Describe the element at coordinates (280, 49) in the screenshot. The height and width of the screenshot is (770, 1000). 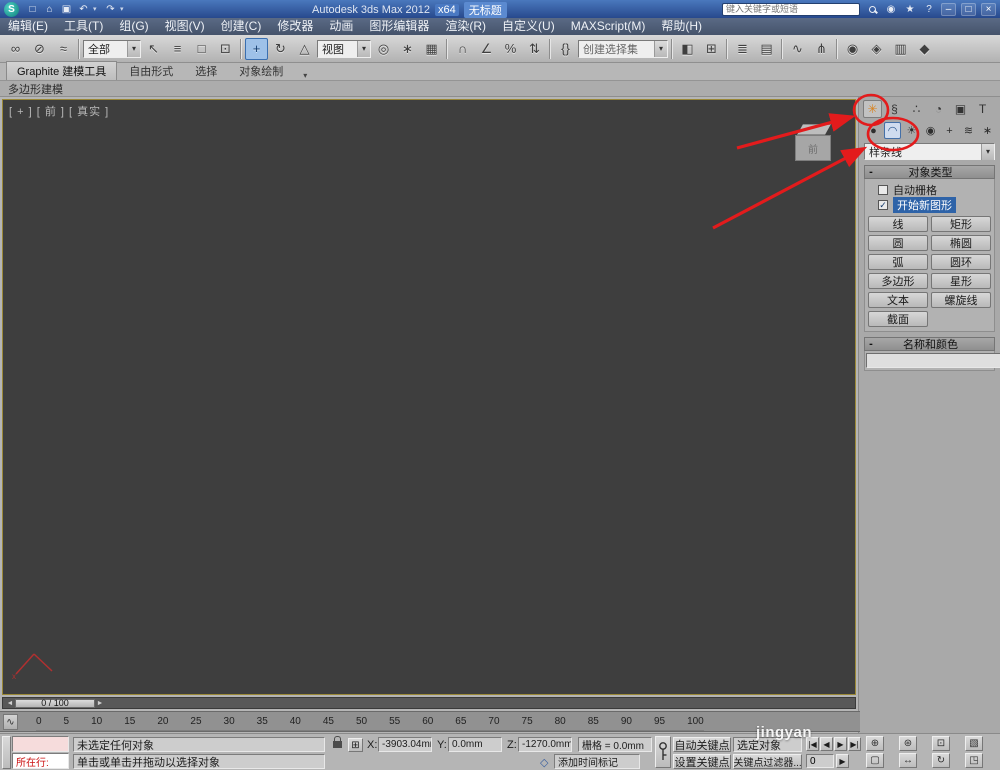
I see `select-and-rotate-icon: ↻` at that location.